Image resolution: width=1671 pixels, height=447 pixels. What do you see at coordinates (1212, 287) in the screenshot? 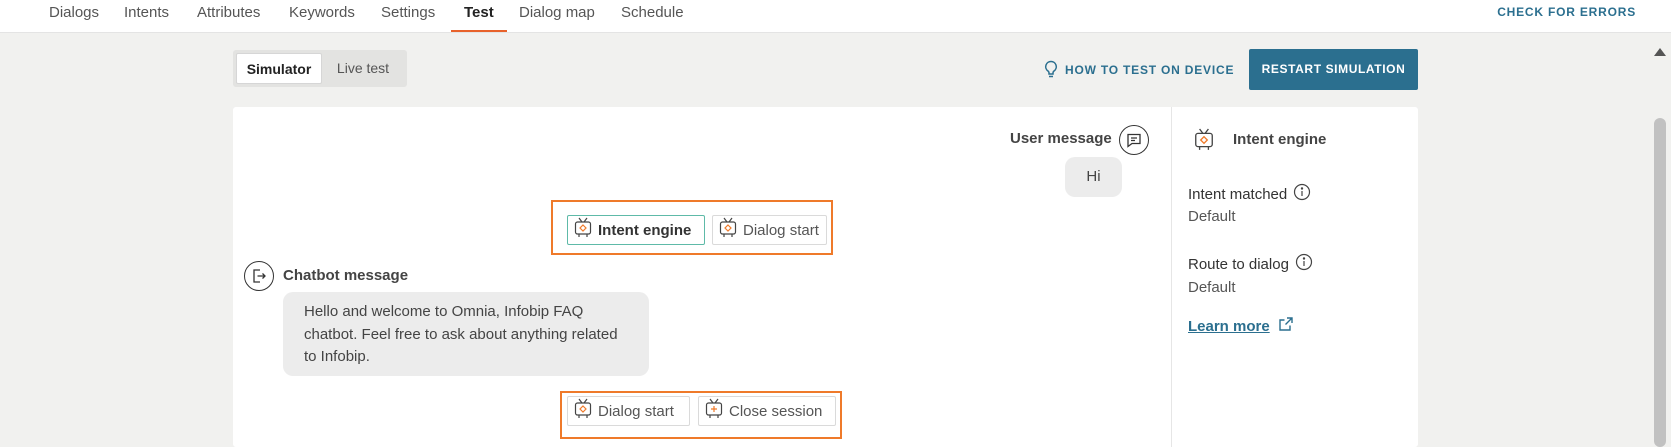
I see `route-to-dialog-value: Default` at bounding box center [1212, 287].